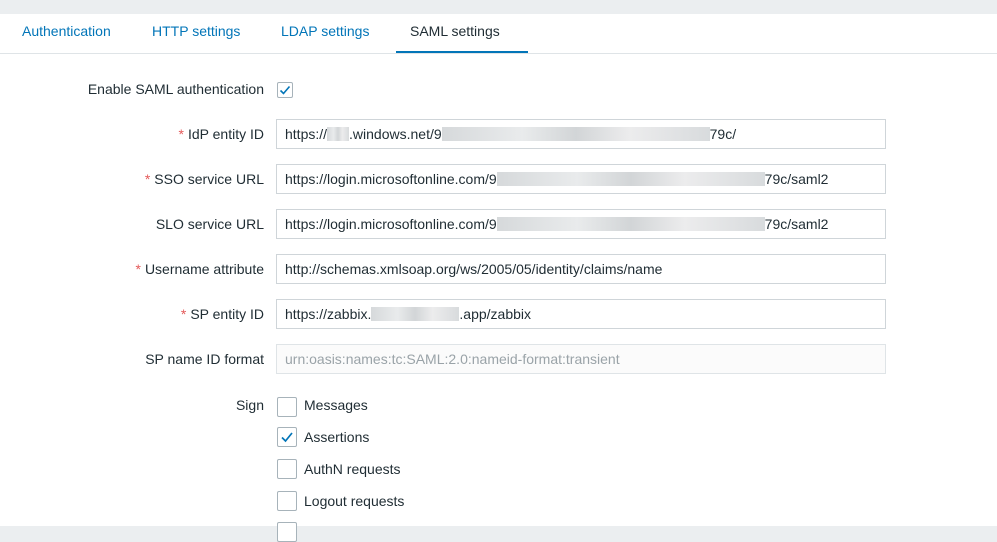 The height and width of the screenshot is (542, 997). I want to click on sign-label: Sign, so click(249, 405).